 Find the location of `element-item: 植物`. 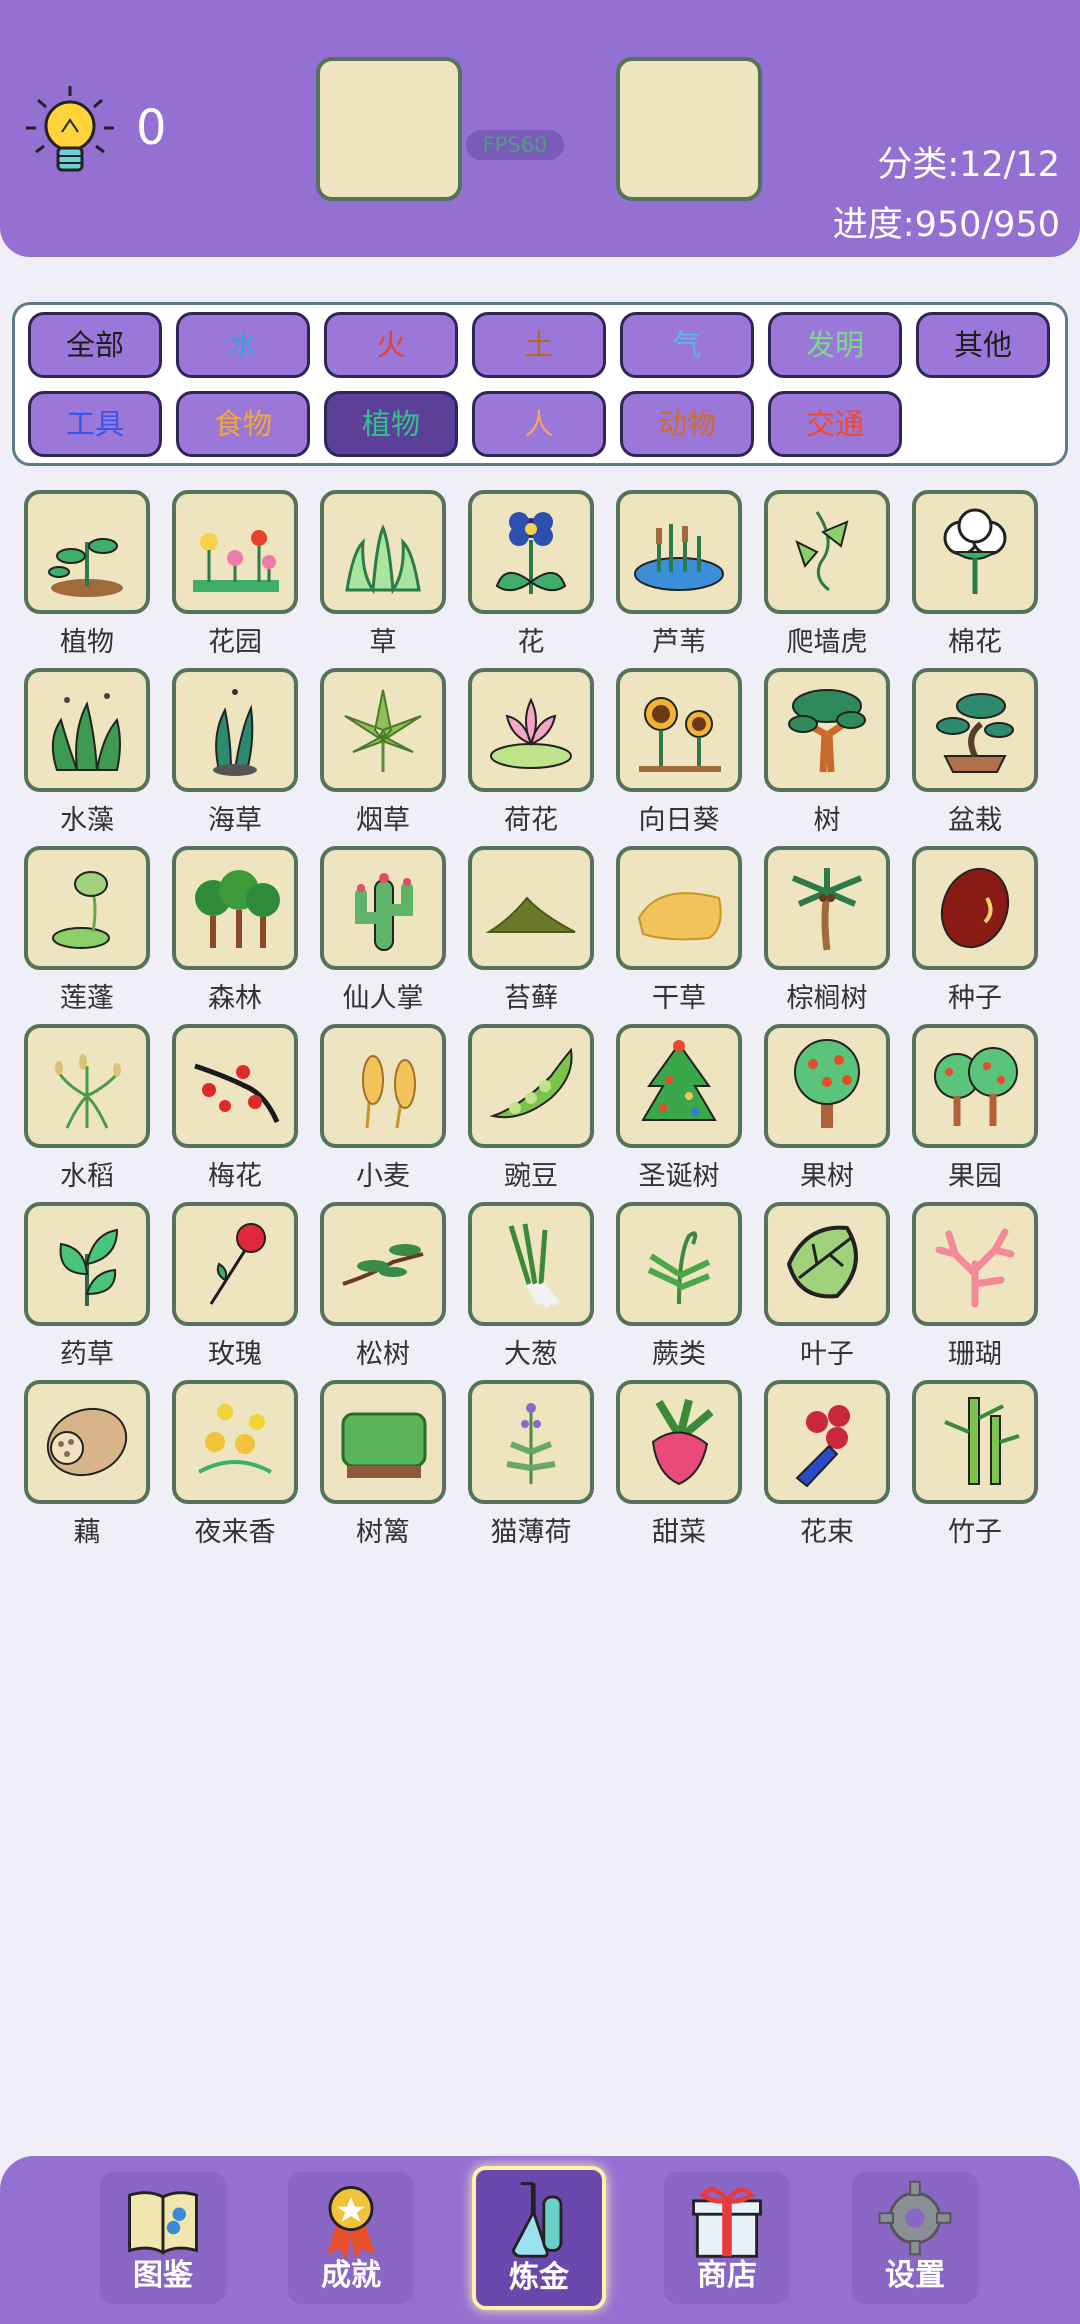

element-item: 植物 is located at coordinates (87, 574).